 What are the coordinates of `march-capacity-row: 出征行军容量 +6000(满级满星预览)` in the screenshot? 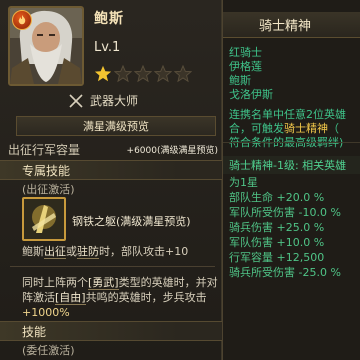 It's located at (113, 149).